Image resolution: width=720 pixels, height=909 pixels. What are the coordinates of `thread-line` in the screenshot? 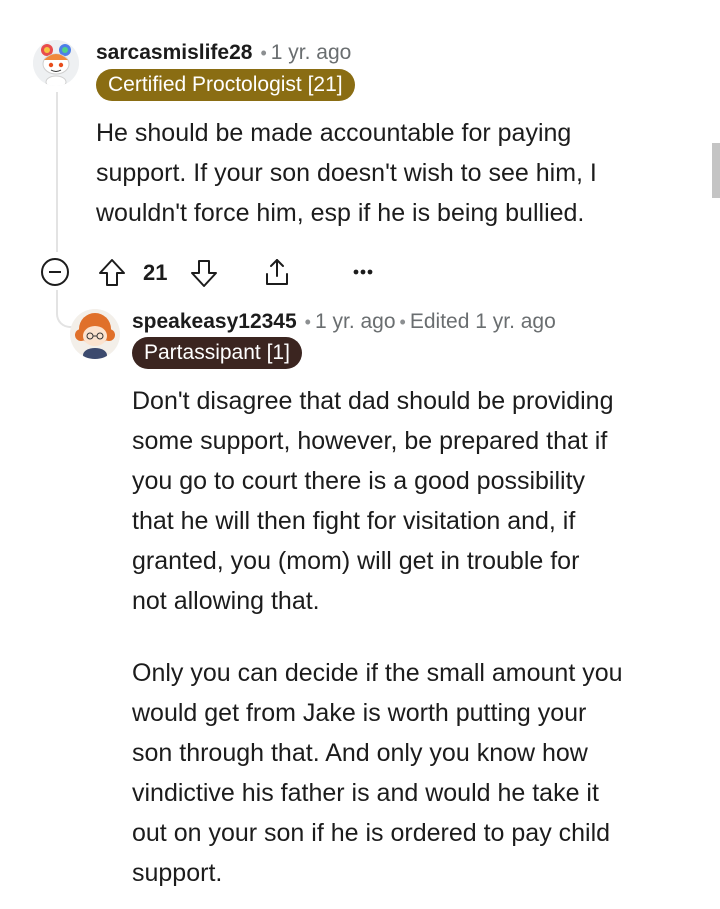 It's located at (57, 172).